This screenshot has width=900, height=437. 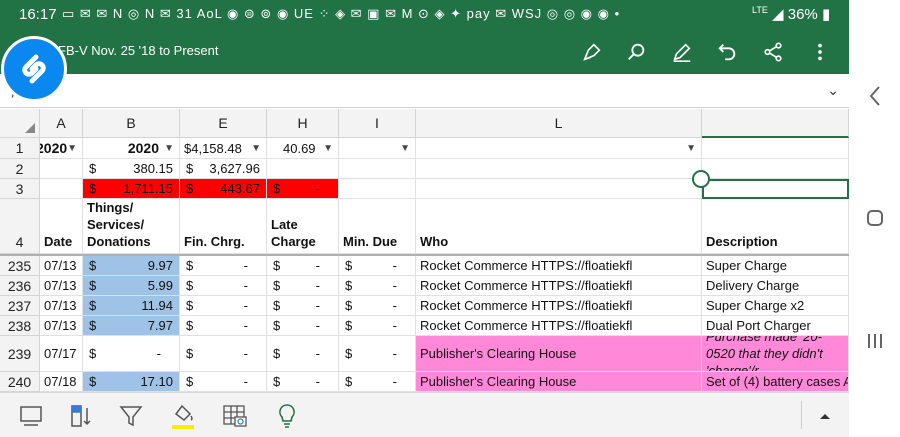 What do you see at coordinates (131, 416) in the screenshot?
I see `filter-icon` at bounding box center [131, 416].